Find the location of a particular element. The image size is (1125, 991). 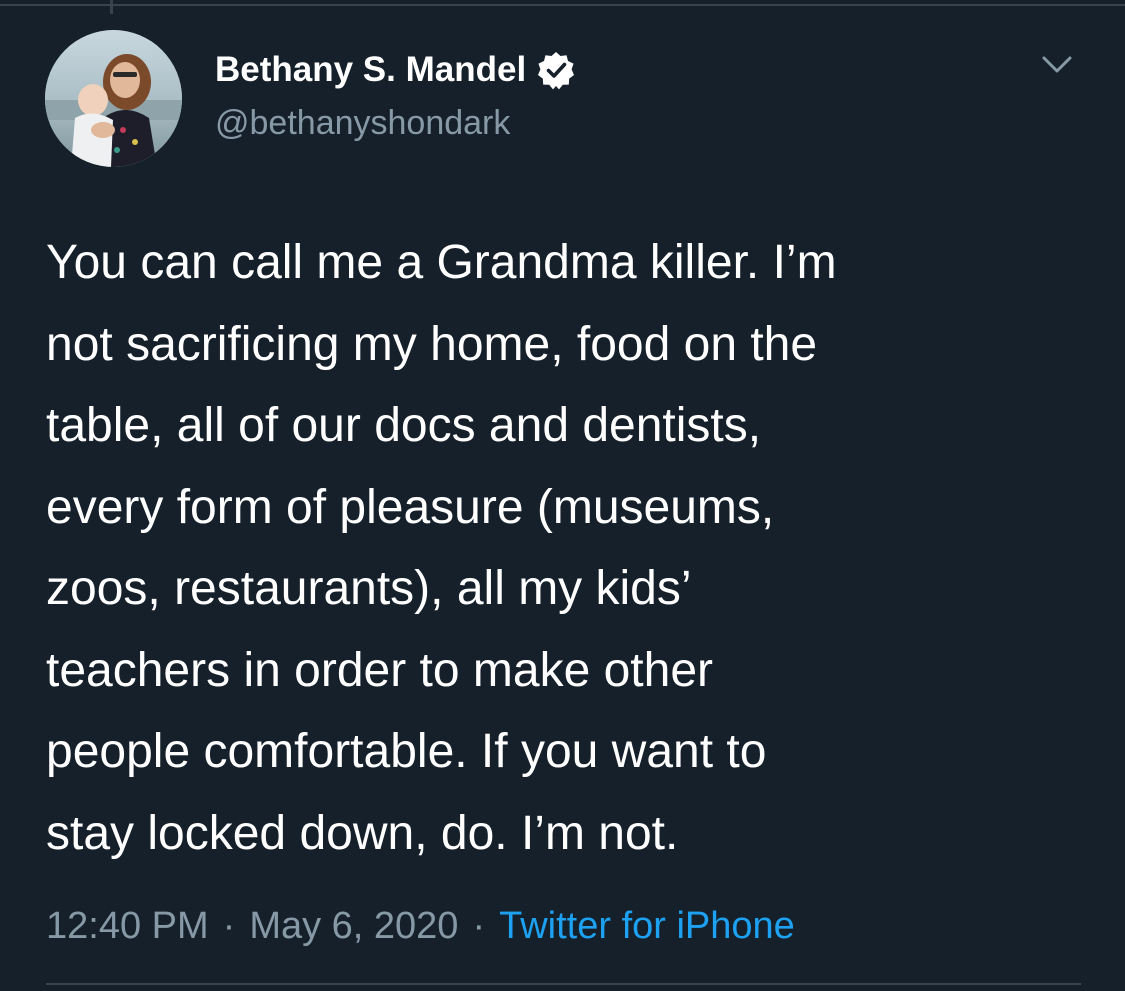

tweet-time: 12:40 PM is located at coordinates (127, 926).